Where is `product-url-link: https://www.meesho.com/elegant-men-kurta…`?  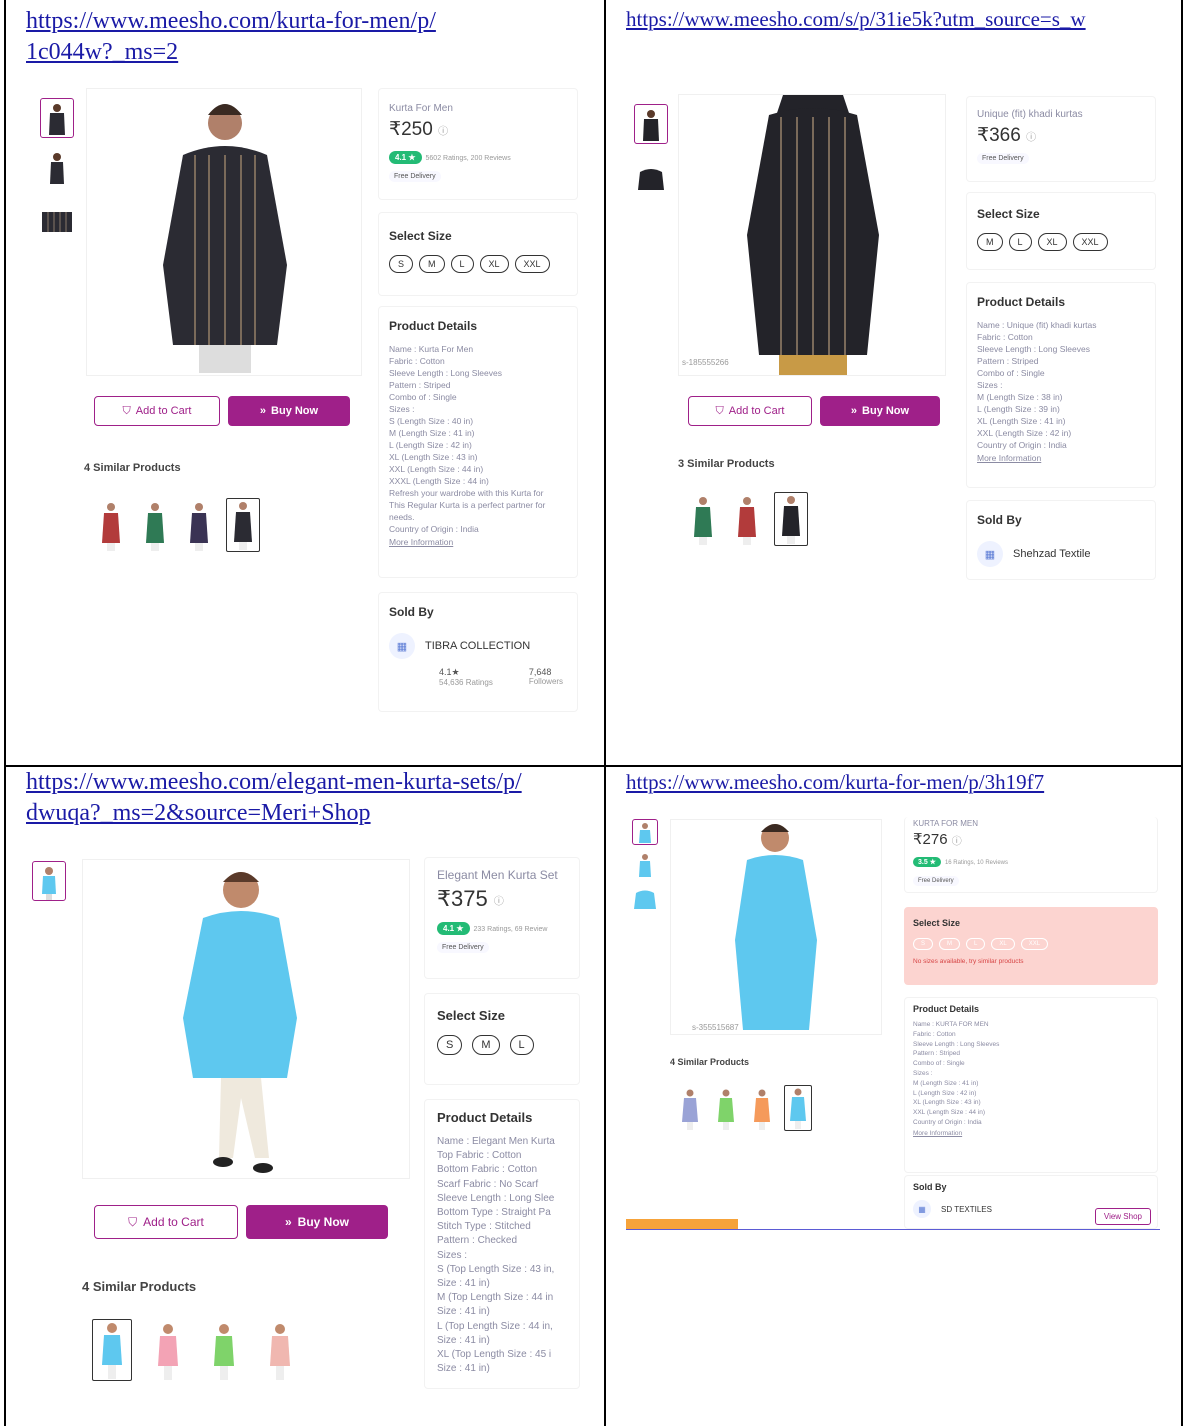 product-url-link: https://www.meesho.com/elegant-men-kurta… is located at coordinates (276, 798).